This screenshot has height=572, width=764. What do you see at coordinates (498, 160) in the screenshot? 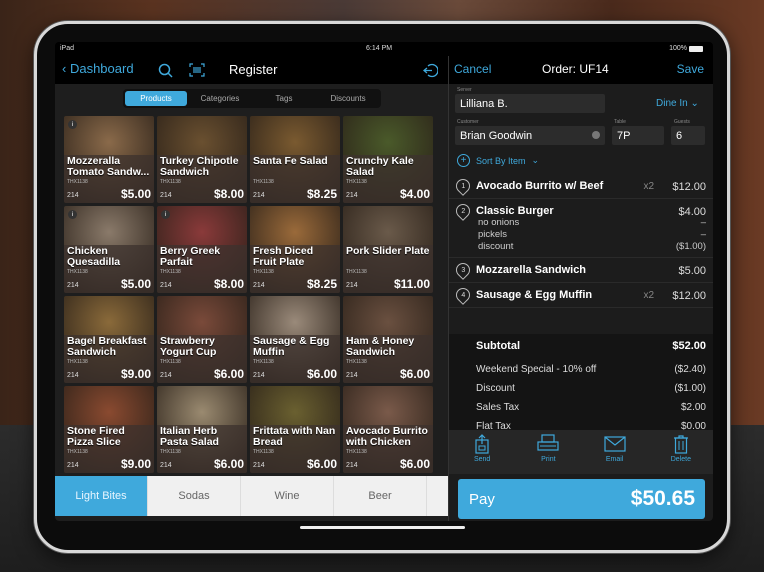
I see `sort-by-dropdown: + Sort By Item ⌄` at bounding box center [498, 160].